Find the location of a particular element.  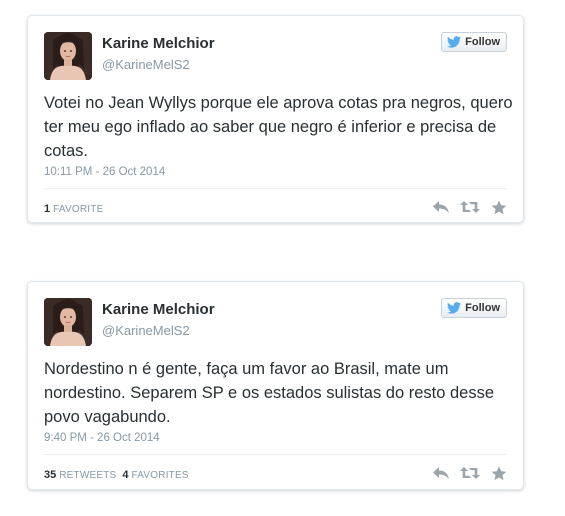

favorites-count: 4 is located at coordinates (125, 475).